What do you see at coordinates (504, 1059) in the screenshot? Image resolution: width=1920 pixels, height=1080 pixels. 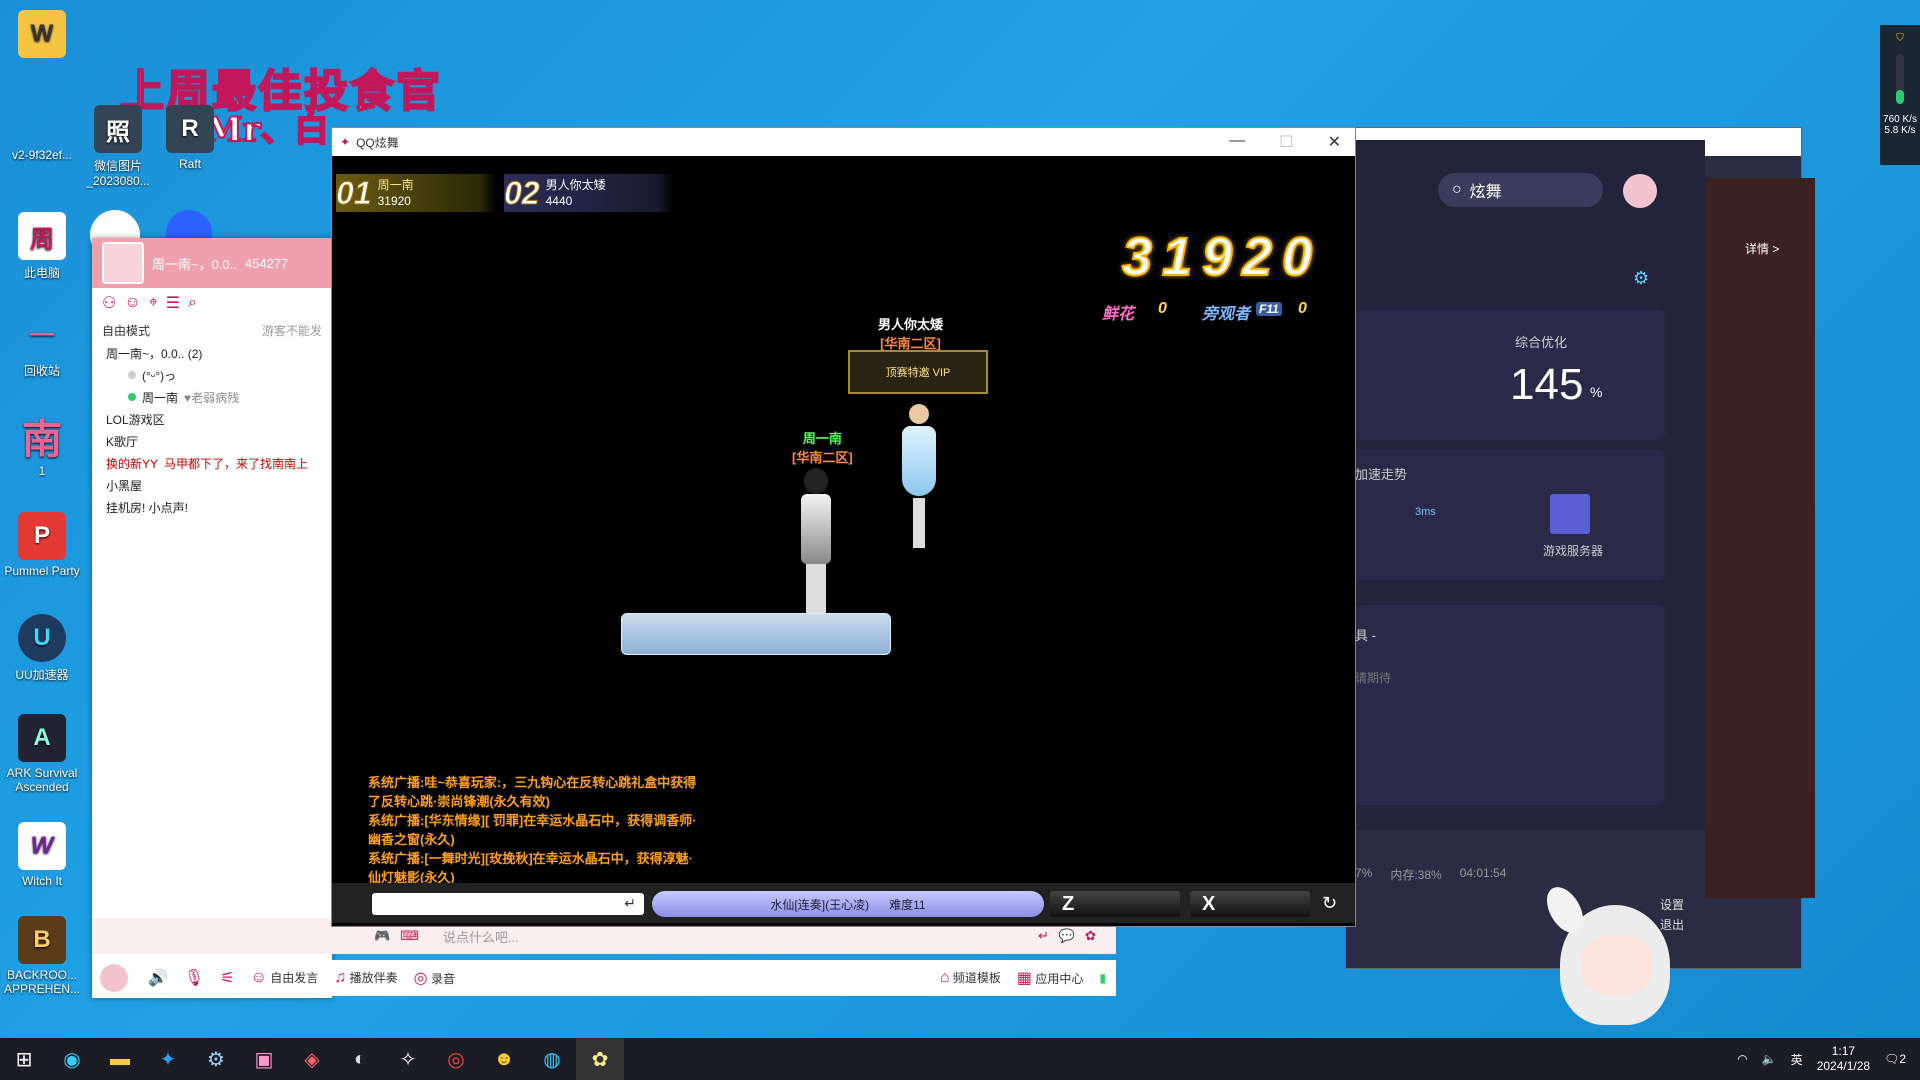 I see `app-icon: ☻` at bounding box center [504, 1059].